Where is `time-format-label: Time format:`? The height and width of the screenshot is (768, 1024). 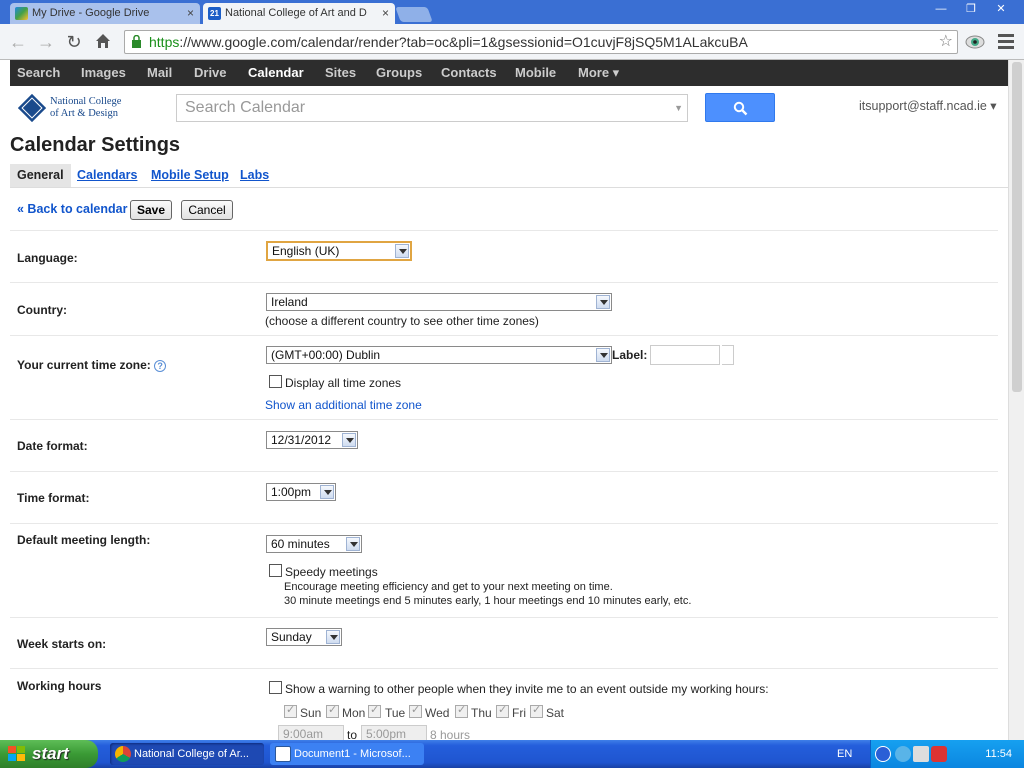
time-format-label: Time format: is located at coordinates (53, 498).